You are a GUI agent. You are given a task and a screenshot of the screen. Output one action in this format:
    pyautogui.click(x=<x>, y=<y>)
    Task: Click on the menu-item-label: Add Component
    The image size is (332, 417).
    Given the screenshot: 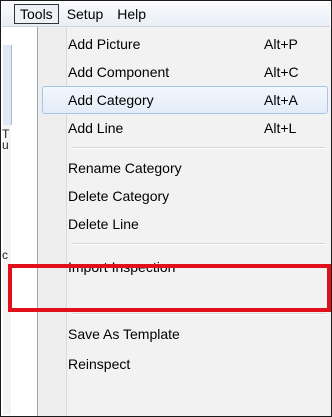 What is the action you would take?
    pyautogui.click(x=119, y=72)
    